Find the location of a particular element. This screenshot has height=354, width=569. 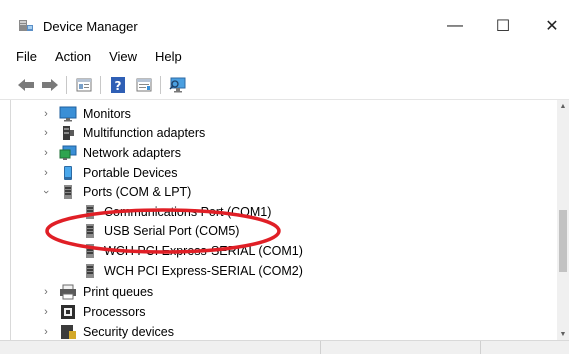

properties-icon is located at coordinates (84, 85).